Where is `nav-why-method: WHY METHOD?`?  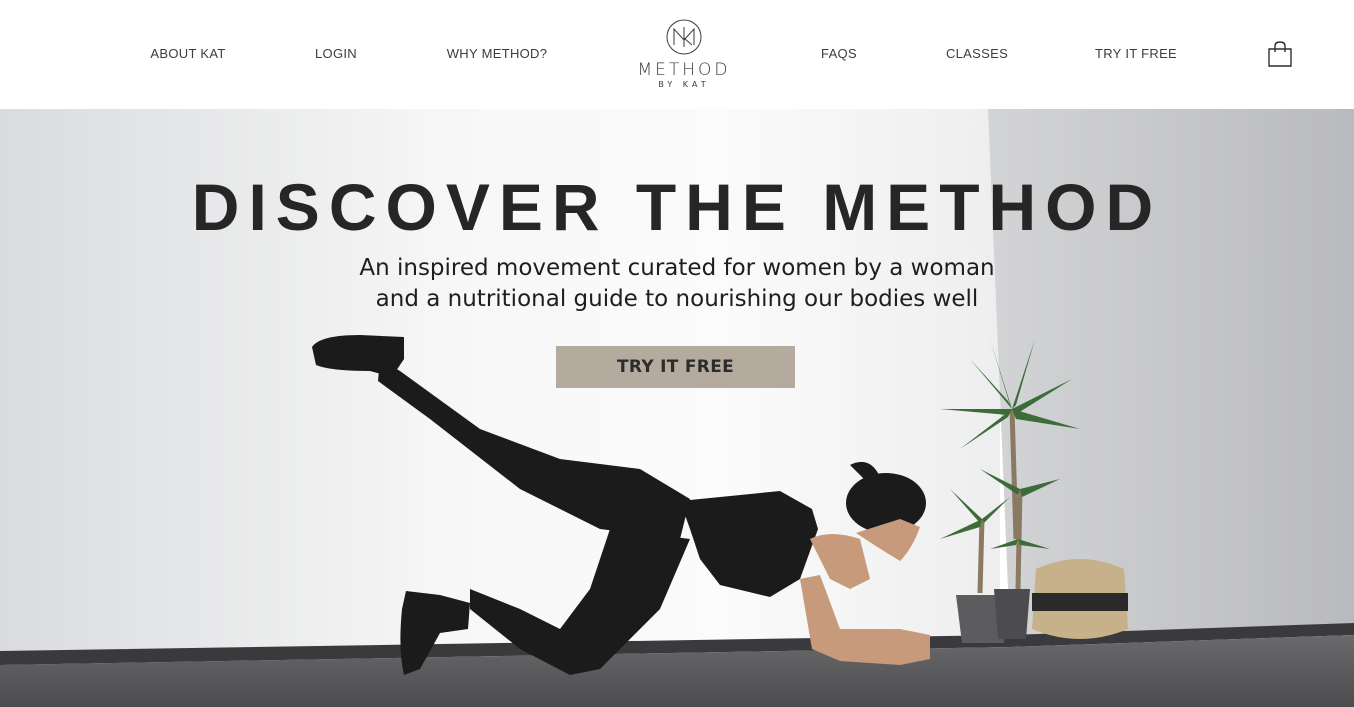 nav-why-method: WHY METHOD? is located at coordinates (497, 53).